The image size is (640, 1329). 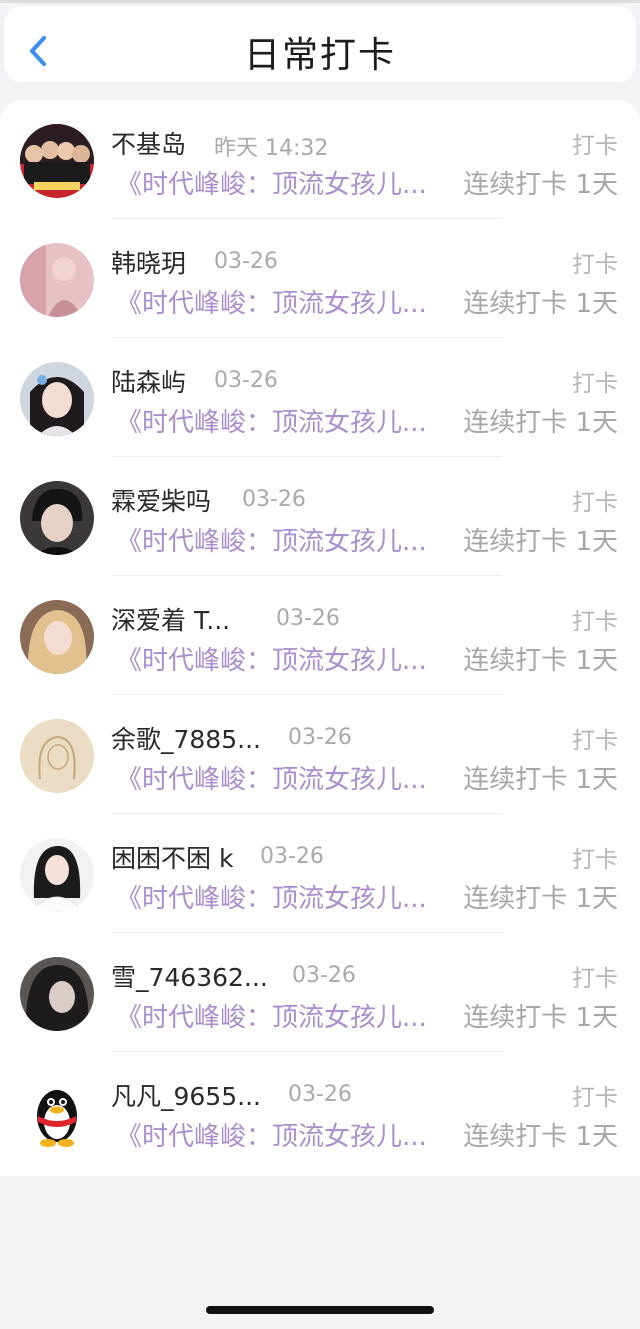 I want to click on list-item: 不基岛 昨天 14:32 打卡 《时代峰峻：顶流女孩儿... 连续打卡 1天, so click(x=320, y=159).